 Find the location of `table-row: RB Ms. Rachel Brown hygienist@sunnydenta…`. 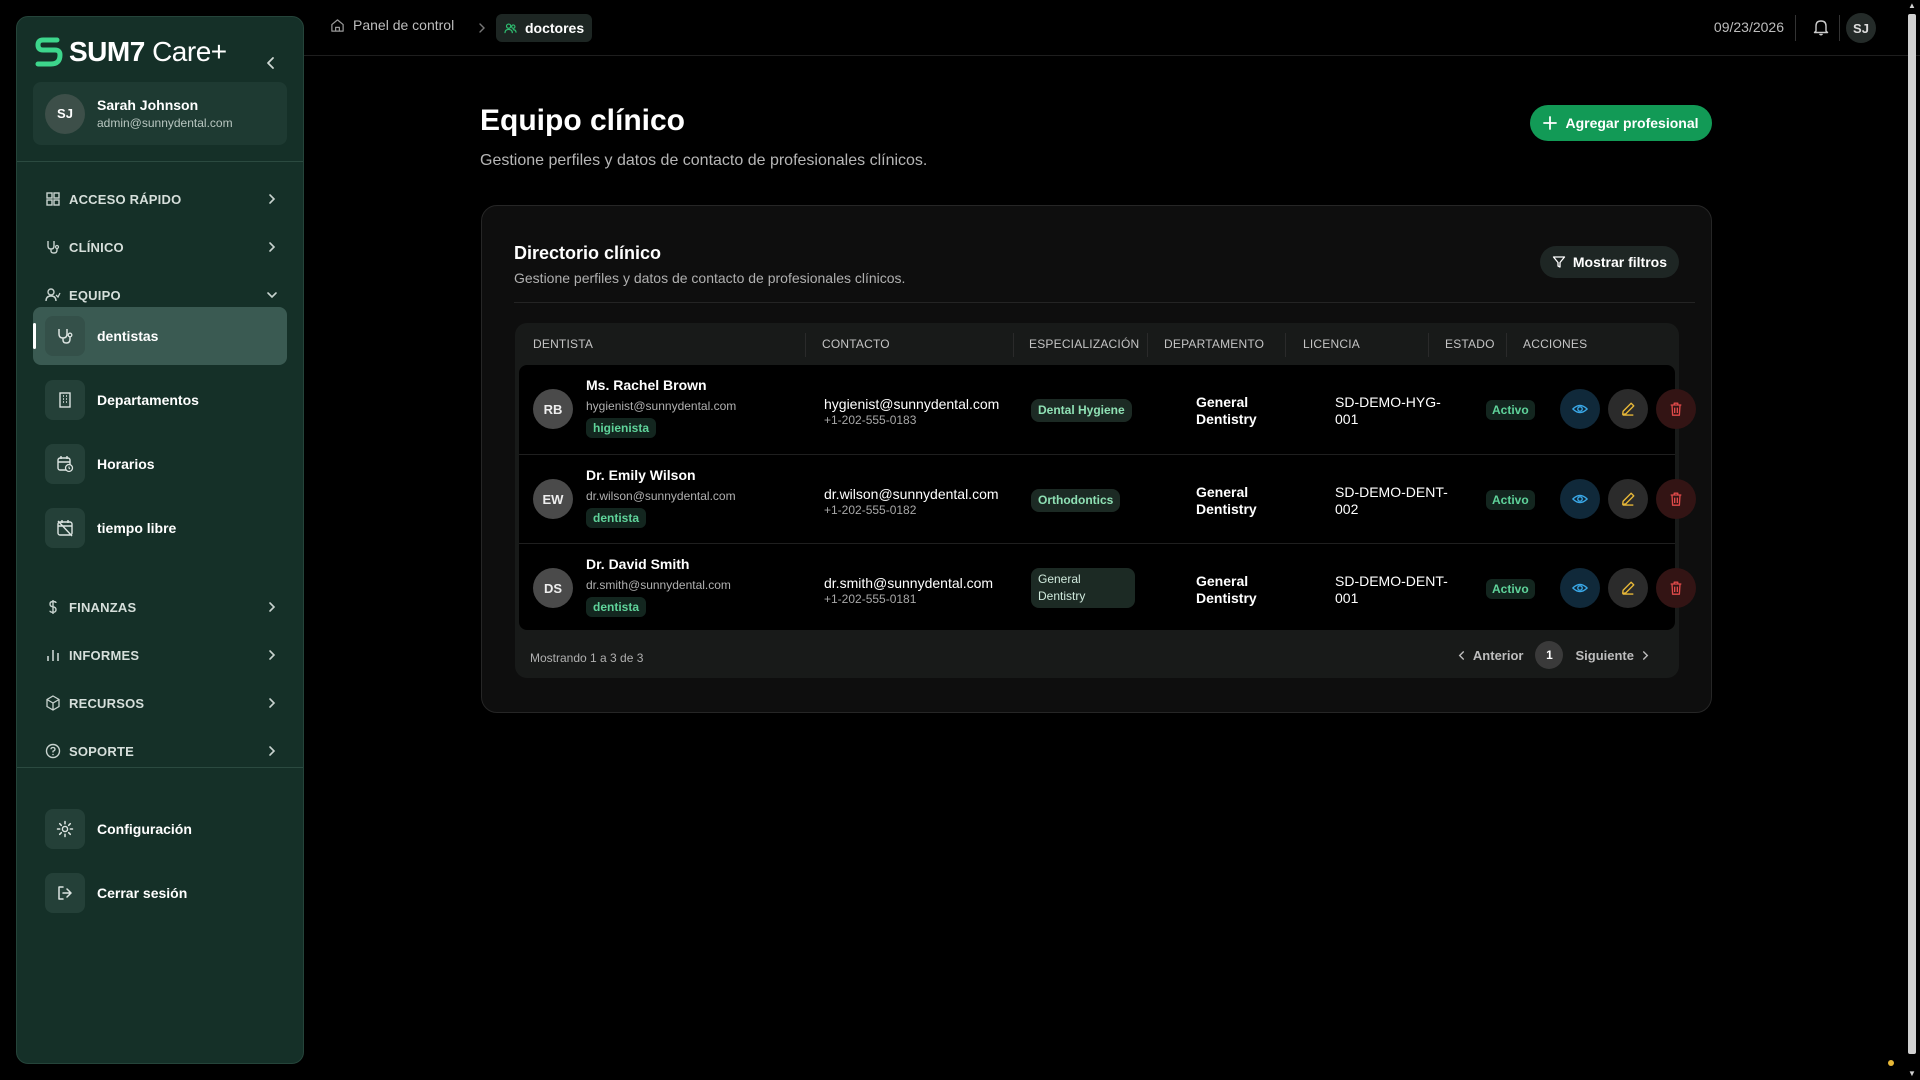

table-row: RB Ms. Rachel Brown hygienist@sunnydenta… is located at coordinates (1107, 409).